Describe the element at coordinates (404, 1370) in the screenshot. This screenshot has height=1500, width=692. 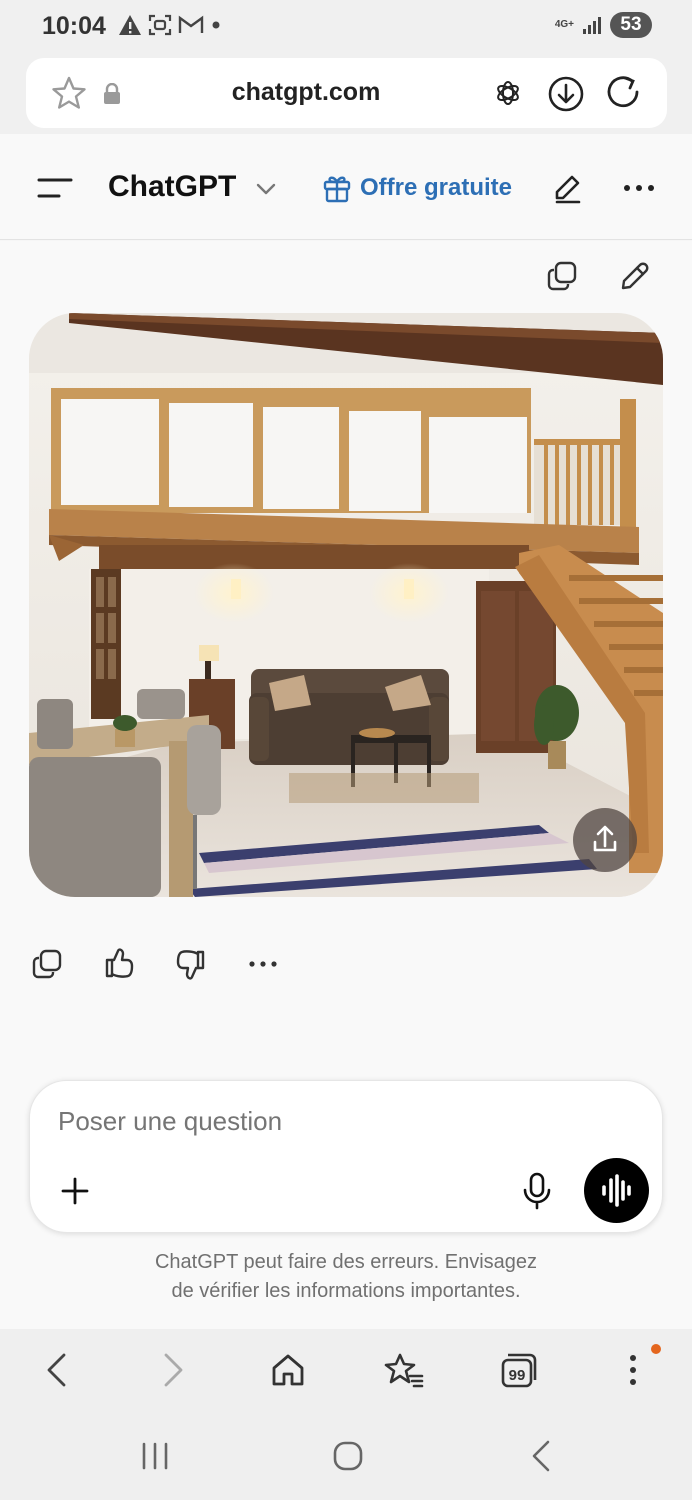
I see `bookmarks-icon` at that location.